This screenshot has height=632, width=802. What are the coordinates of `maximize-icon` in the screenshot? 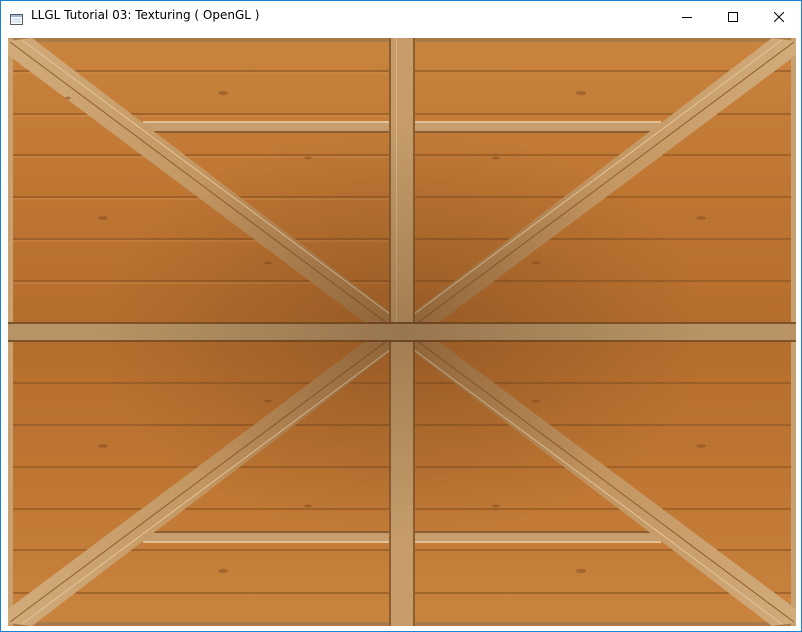 It's located at (733, 16).